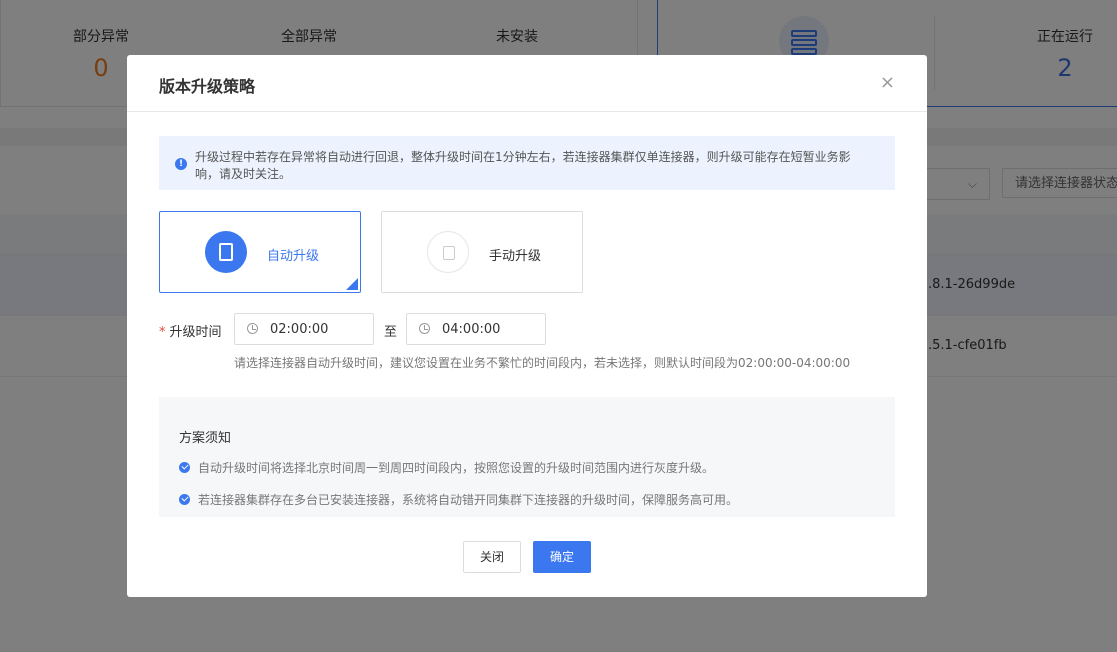 The width and height of the screenshot is (1117, 652). Describe the element at coordinates (293, 256) in the screenshot. I see `option-label: 自动升级` at that location.